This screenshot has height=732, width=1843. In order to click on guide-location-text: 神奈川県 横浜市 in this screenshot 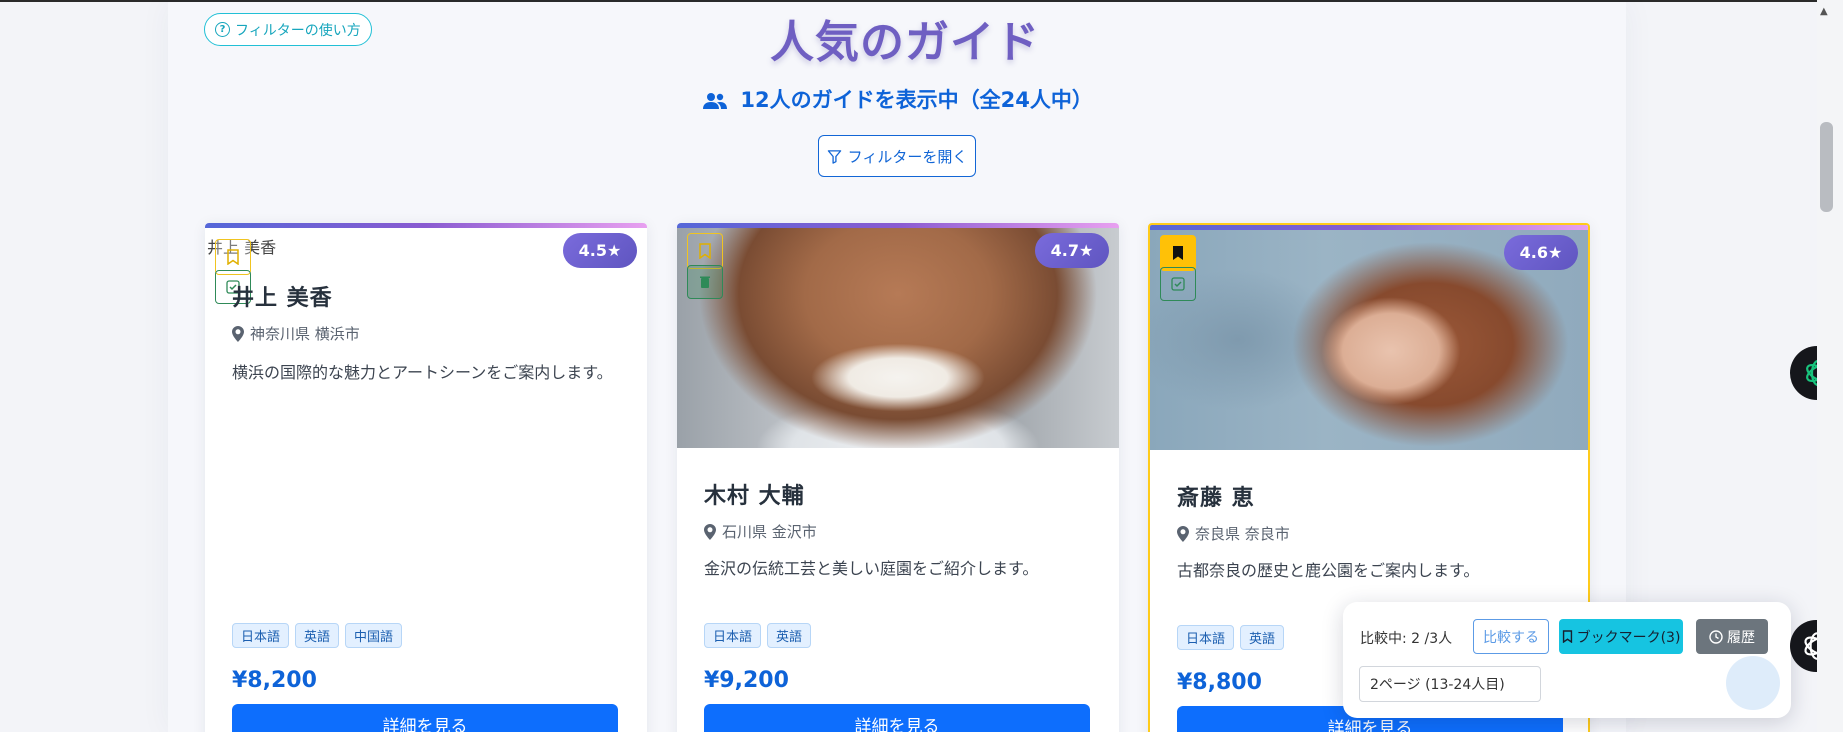, I will do `click(305, 334)`.